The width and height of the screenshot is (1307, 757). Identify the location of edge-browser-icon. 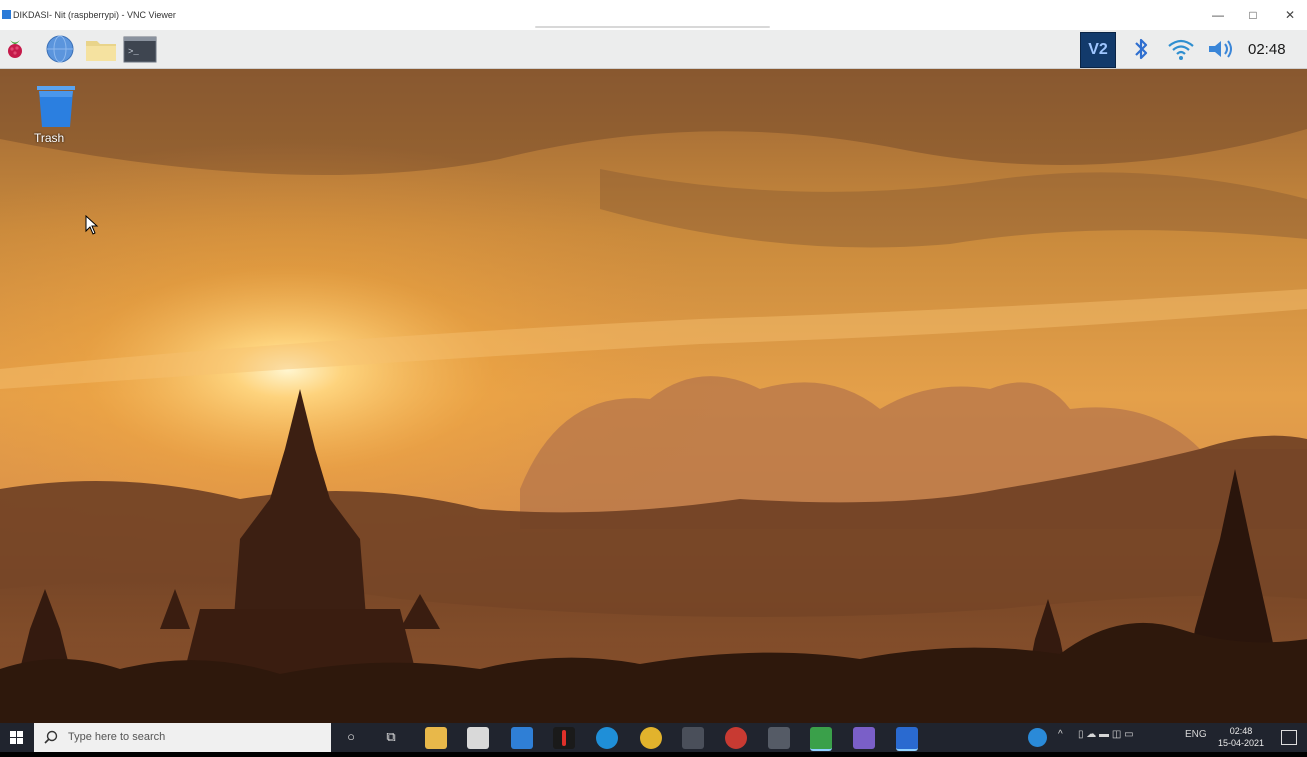
(607, 738).